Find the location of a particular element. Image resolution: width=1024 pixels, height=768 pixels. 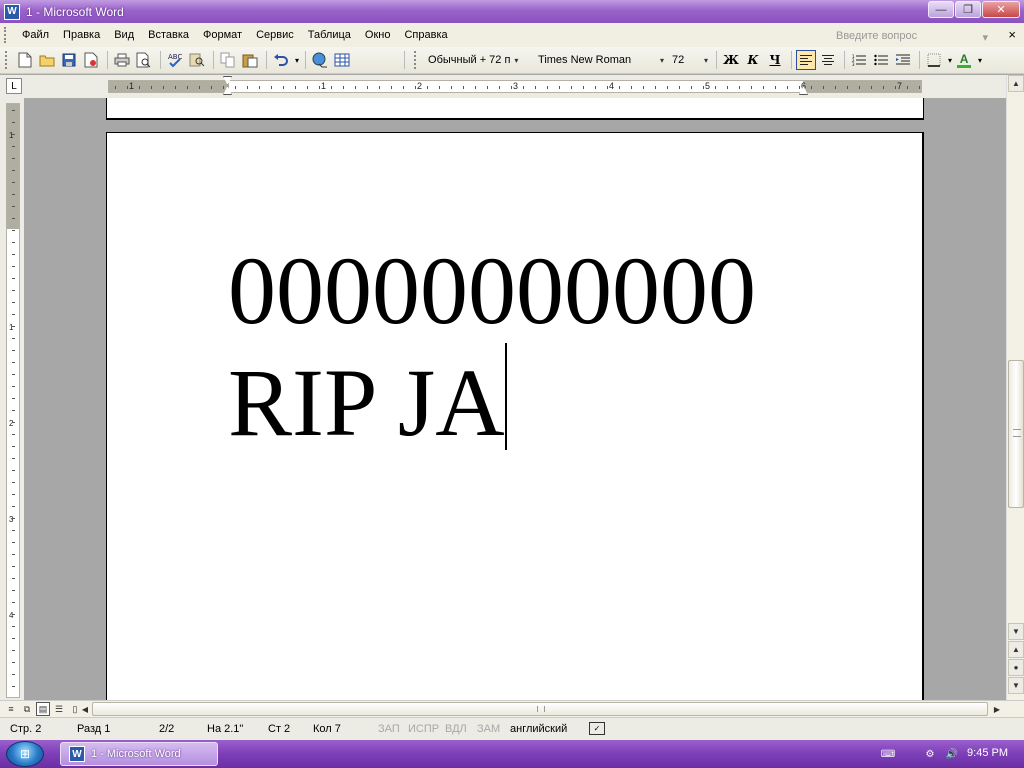

bold-button: Ж is located at coordinates (731, 60).